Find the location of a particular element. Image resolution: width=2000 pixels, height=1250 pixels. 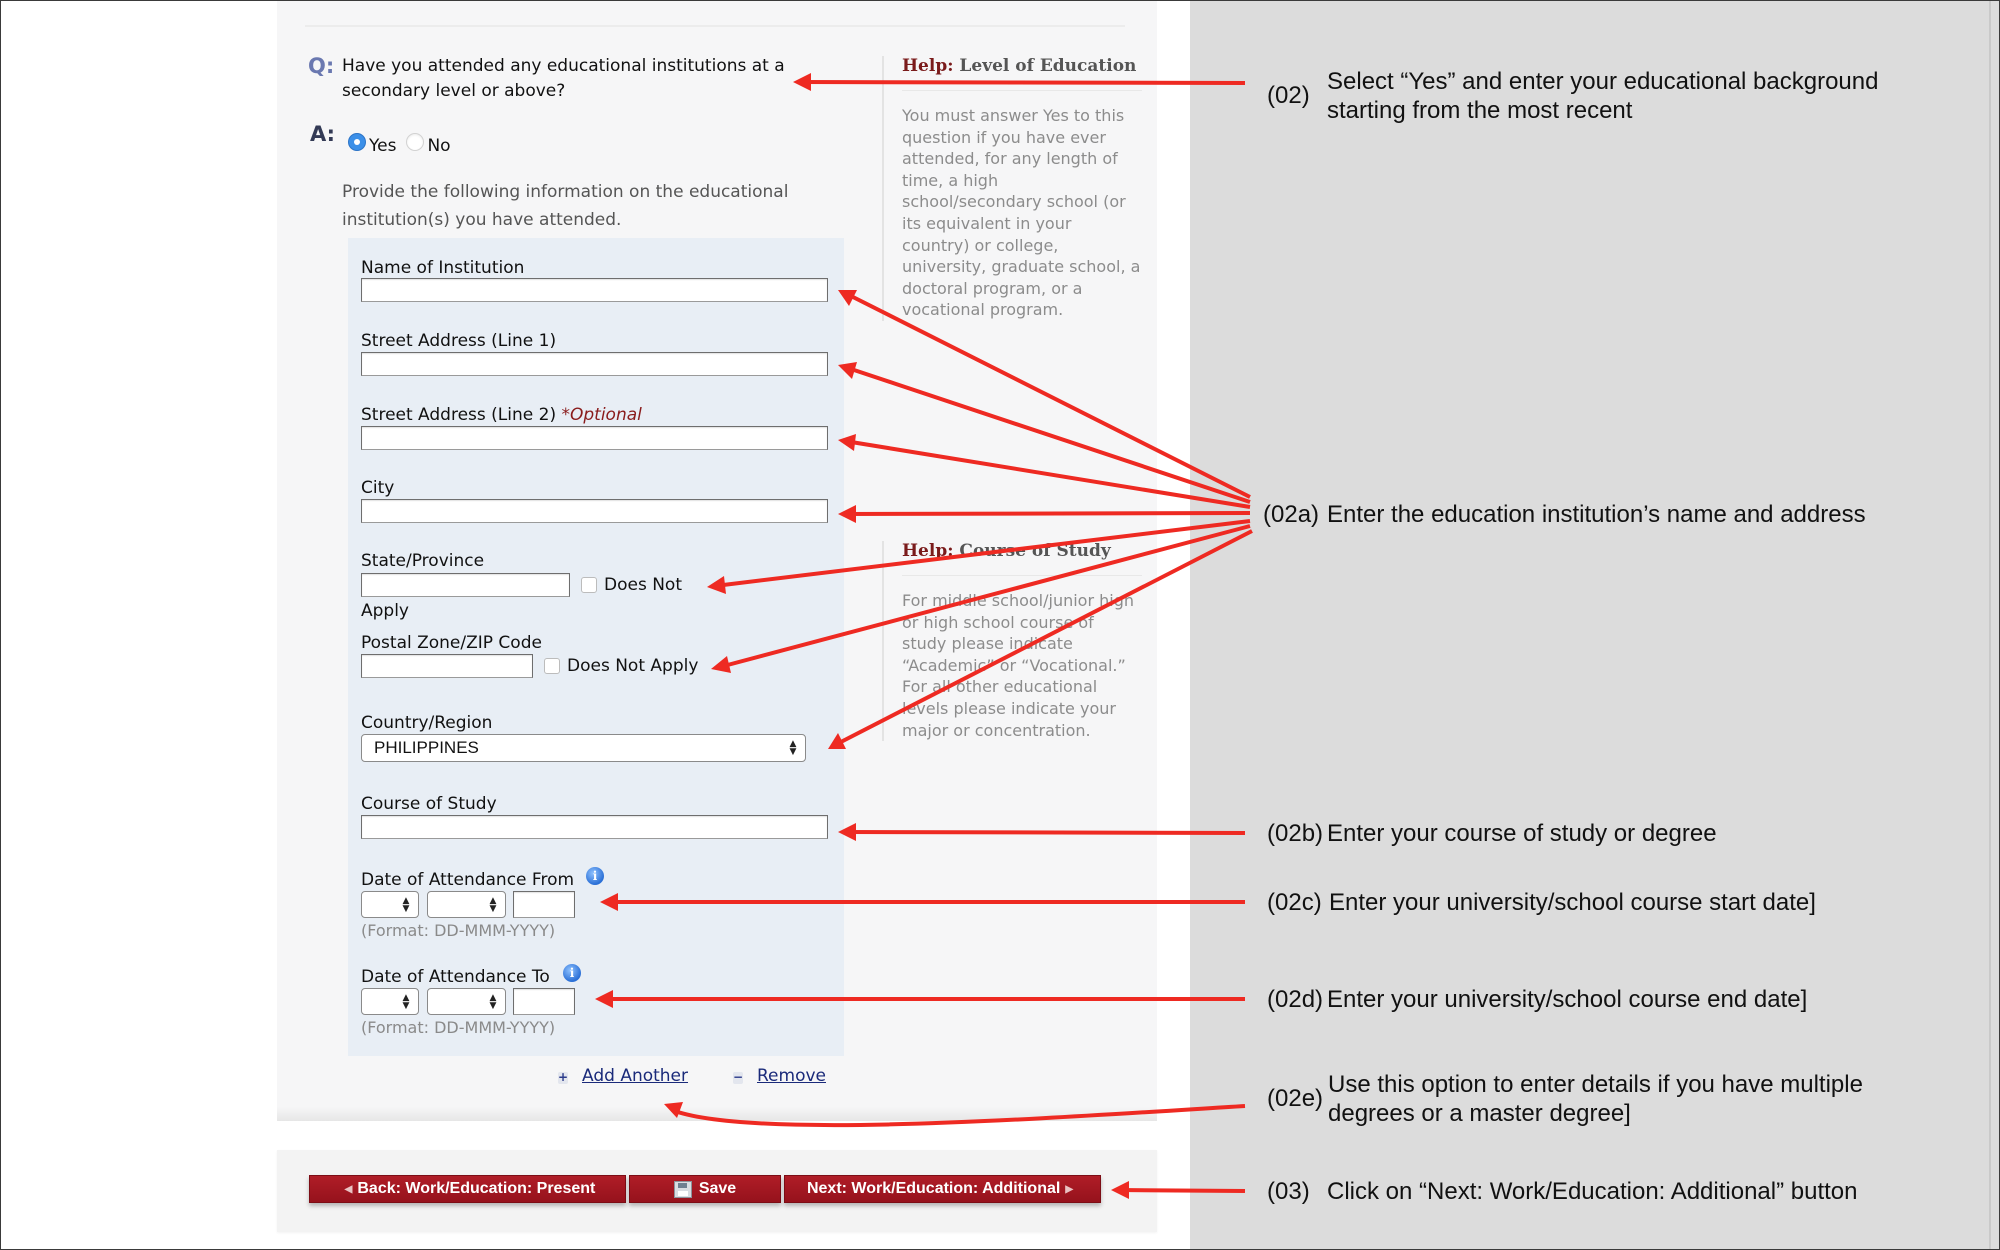

country-label: Country/Region is located at coordinates (427, 723).